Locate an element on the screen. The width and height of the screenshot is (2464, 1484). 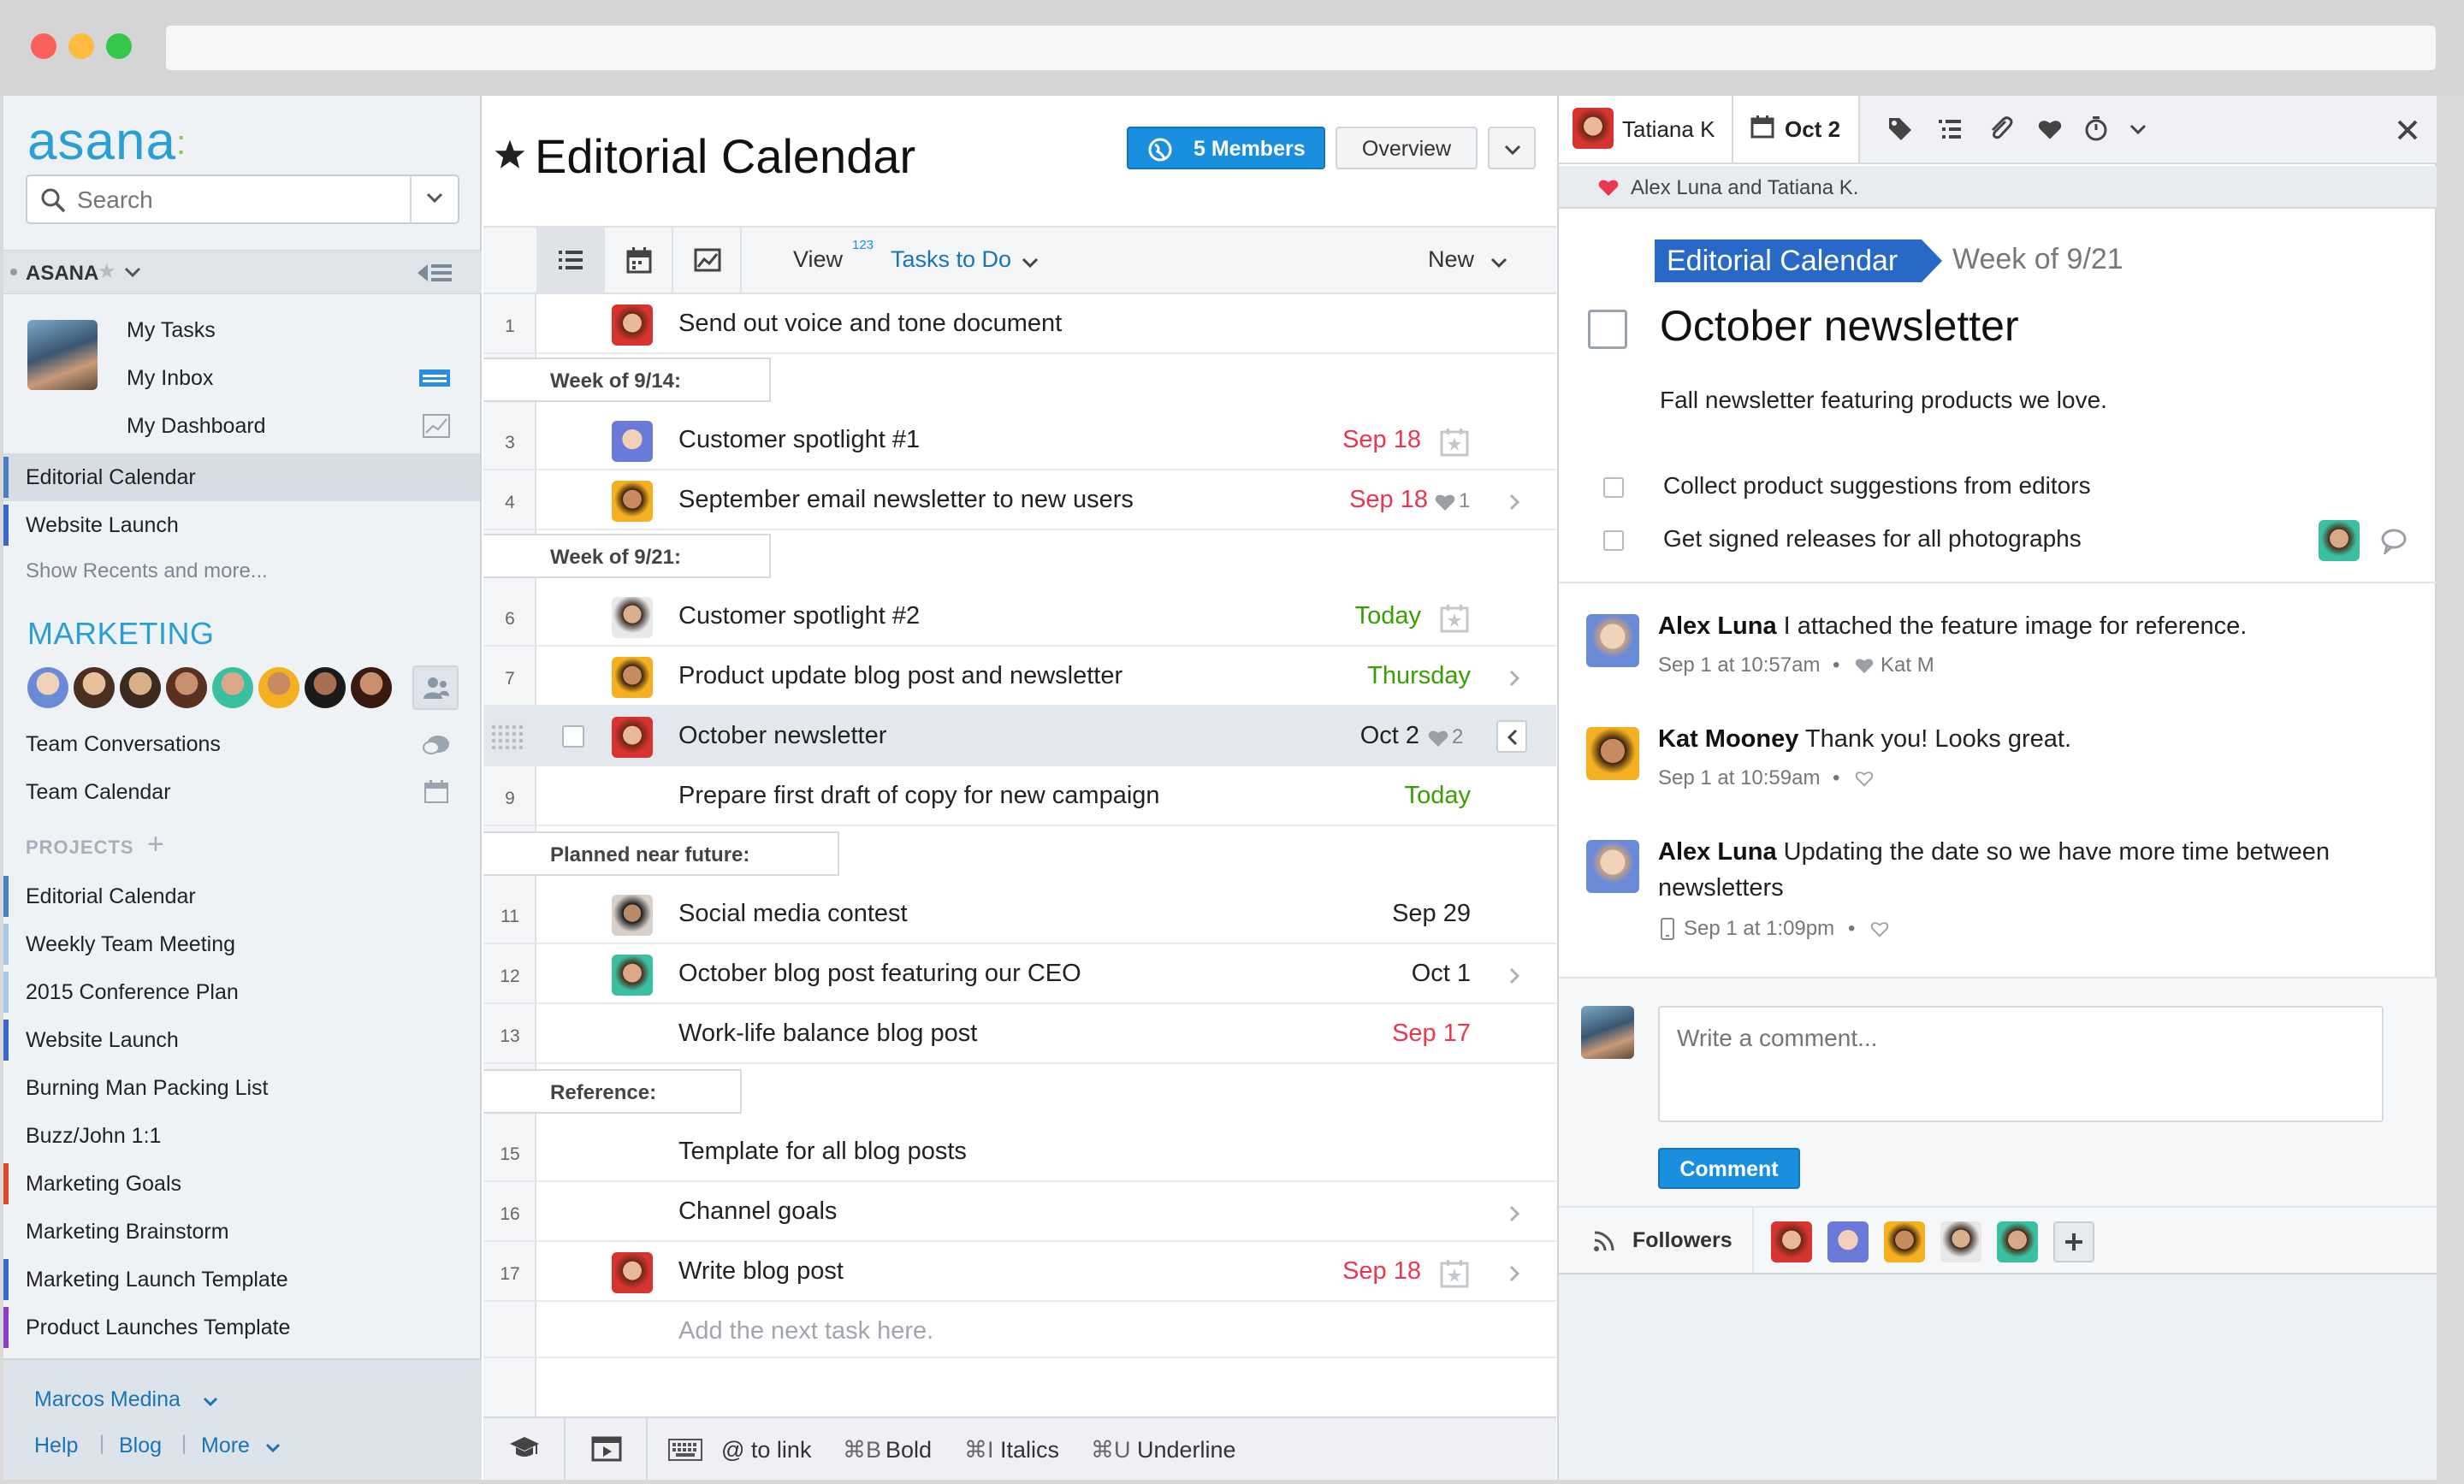
comment-author: Alex Luna is located at coordinates (1717, 626).